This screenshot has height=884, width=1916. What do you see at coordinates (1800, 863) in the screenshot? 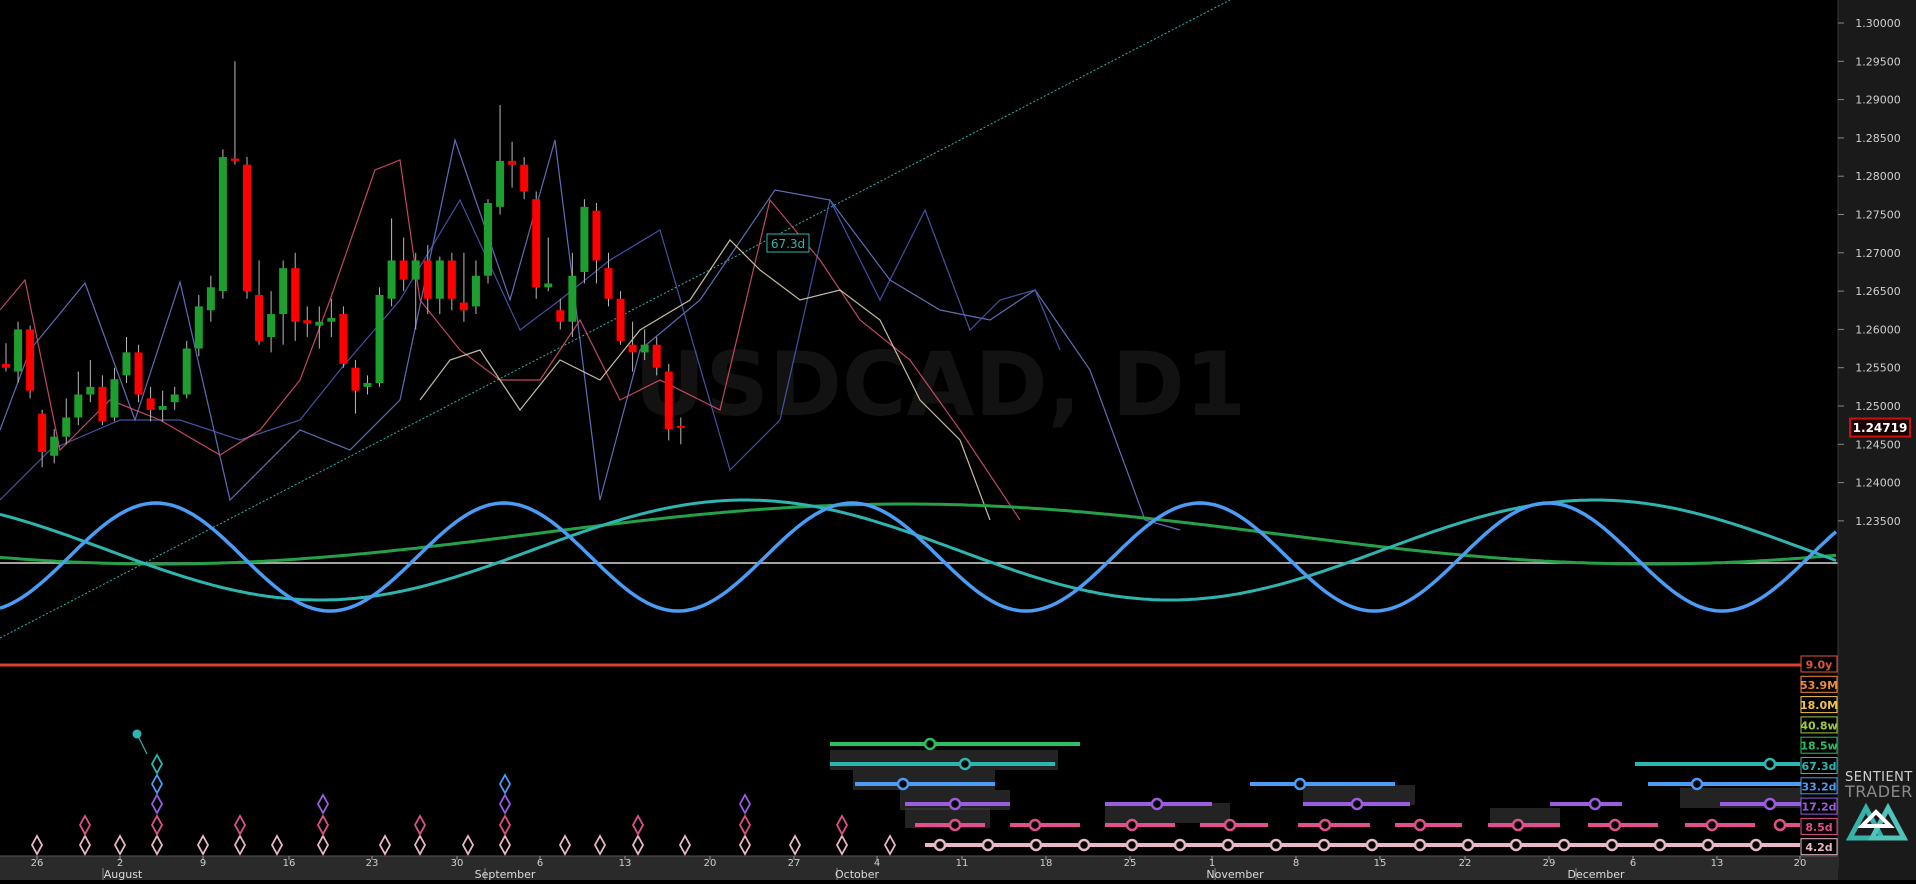
I see `time-tick-label: 20` at bounding box center [1800, 863].